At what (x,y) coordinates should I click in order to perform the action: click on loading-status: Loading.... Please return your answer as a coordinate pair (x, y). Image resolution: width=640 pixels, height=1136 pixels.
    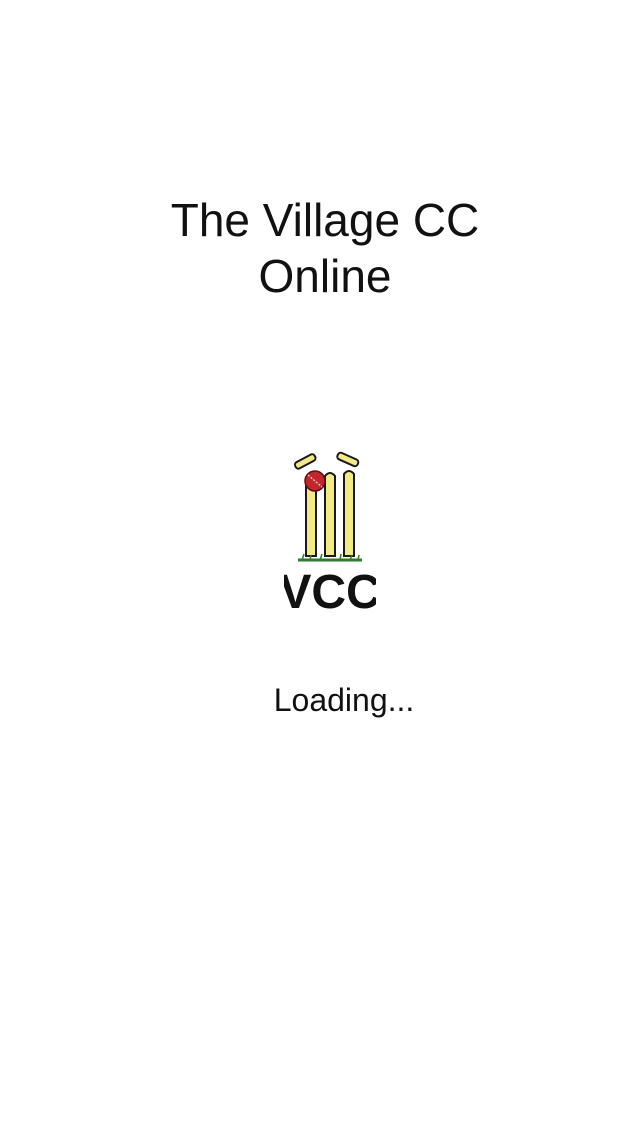
    Looking at the image, I should click on (344, 700).